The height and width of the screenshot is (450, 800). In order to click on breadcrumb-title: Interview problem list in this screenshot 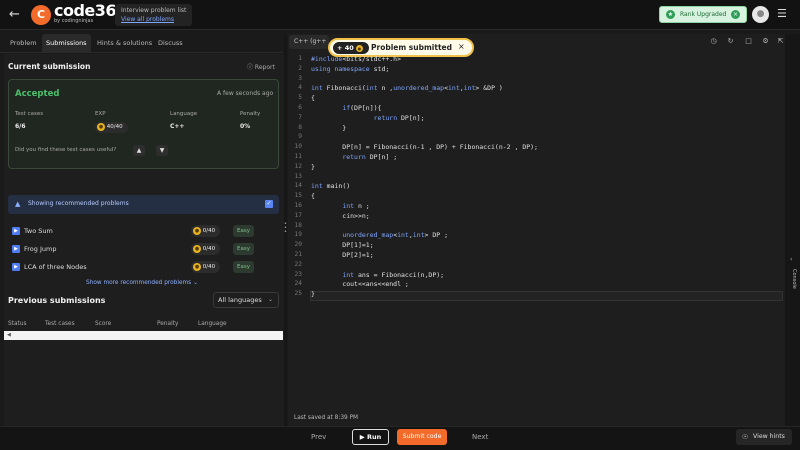, I will do `click(154, 10)`.